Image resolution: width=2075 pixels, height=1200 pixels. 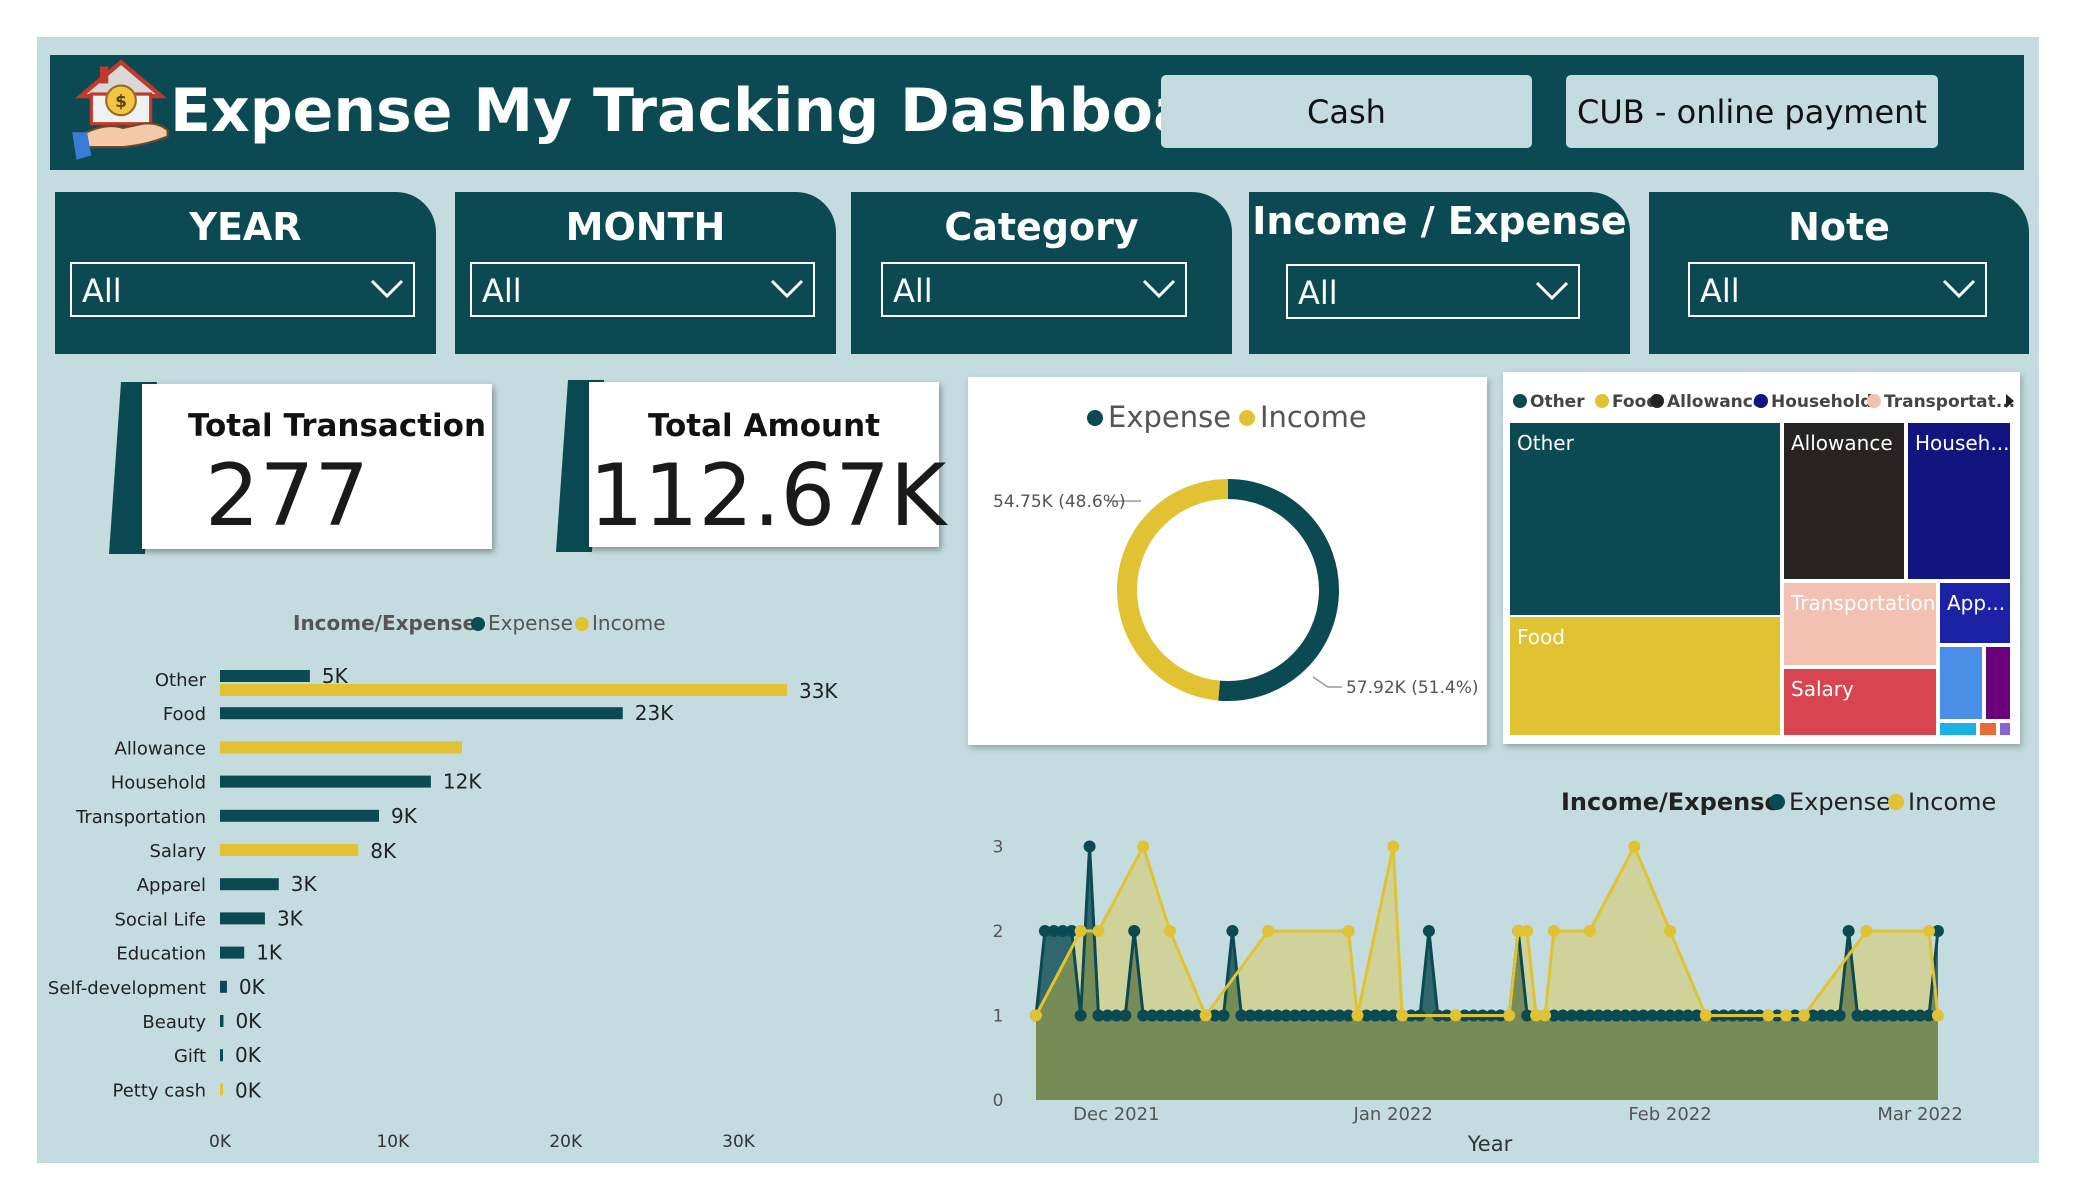 I want to click on data-label: 57.92K (51.4%), so click(x=1412, y=688).